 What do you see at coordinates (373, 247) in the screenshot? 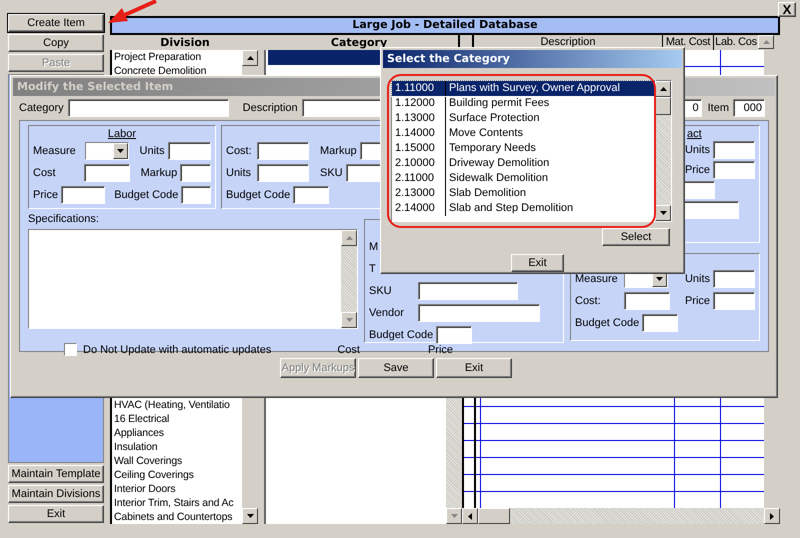
I see `field-label: M` at bounding box center [373, 247].